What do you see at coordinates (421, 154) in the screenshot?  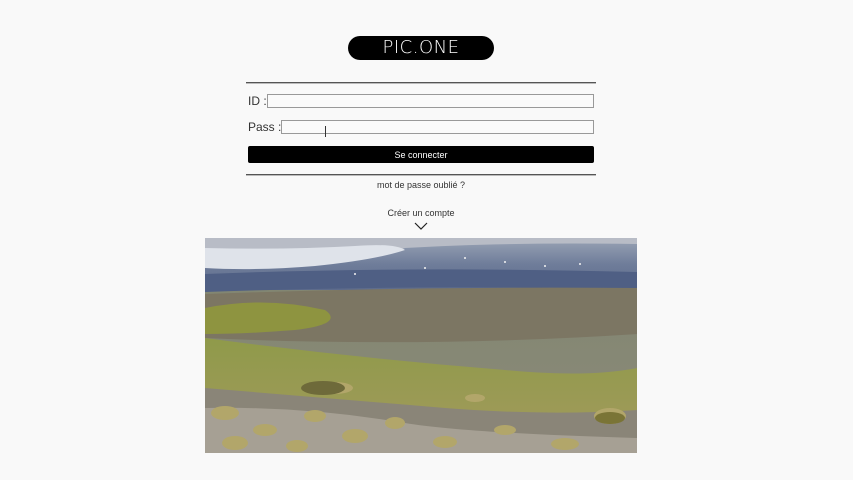 I see `login-button: Se connecter` at bounding box center [421, 154].